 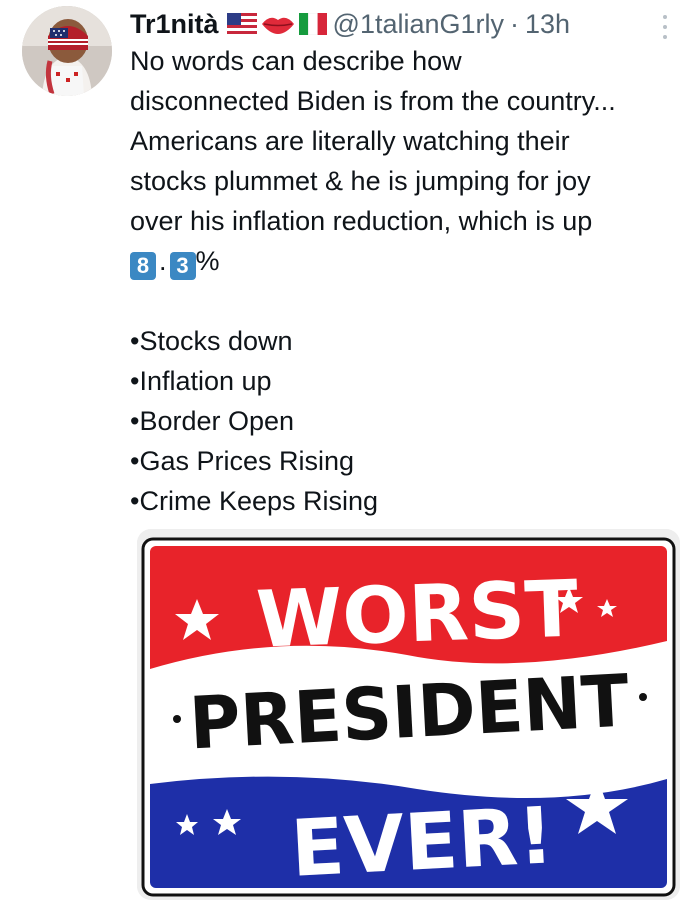 I want to click on avatar, so click(x=67, y=51).